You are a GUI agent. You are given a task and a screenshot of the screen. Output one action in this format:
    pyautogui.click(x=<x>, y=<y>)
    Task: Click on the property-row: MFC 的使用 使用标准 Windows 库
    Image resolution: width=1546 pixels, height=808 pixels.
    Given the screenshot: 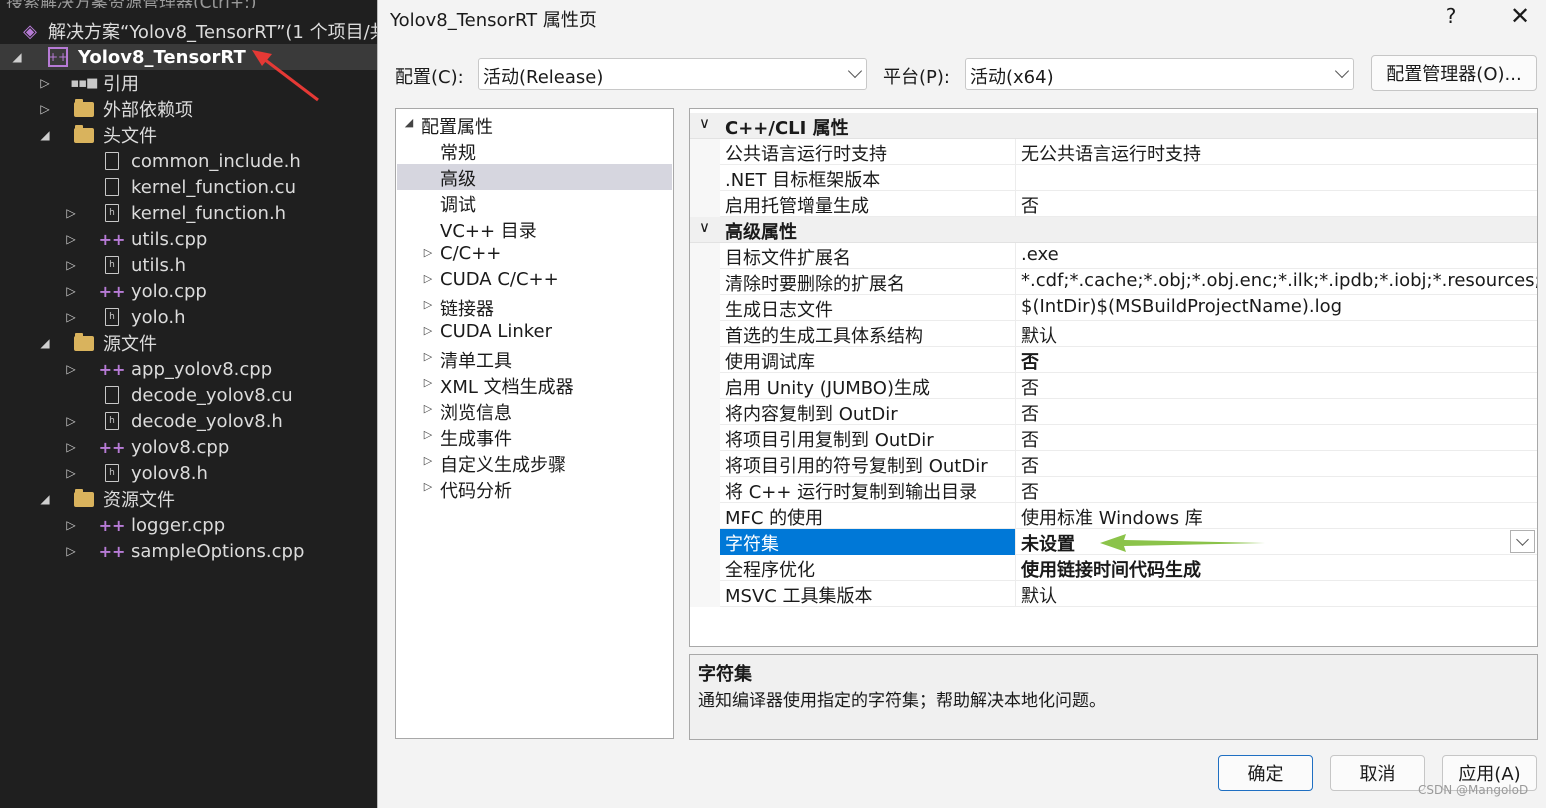 What is the action you would take?
    pyautogui.click(x=1113, y=516)
    